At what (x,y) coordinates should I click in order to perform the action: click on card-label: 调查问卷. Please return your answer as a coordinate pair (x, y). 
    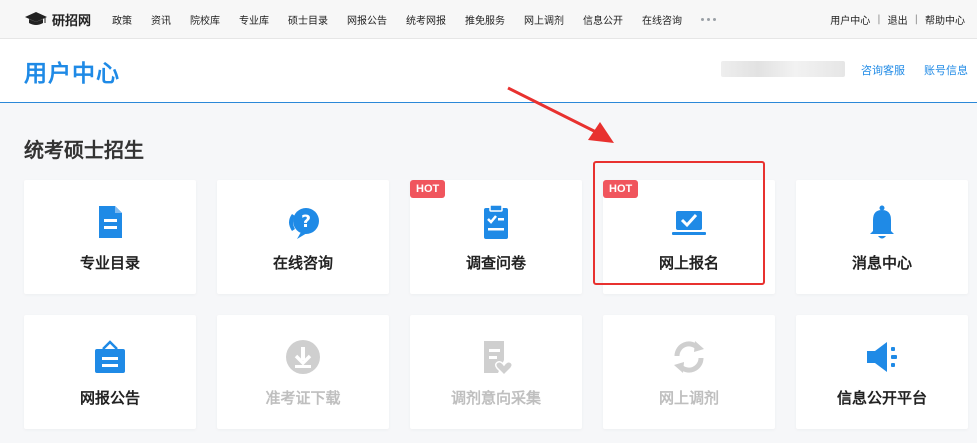
    Looking at the image, I should click on (495, 263).